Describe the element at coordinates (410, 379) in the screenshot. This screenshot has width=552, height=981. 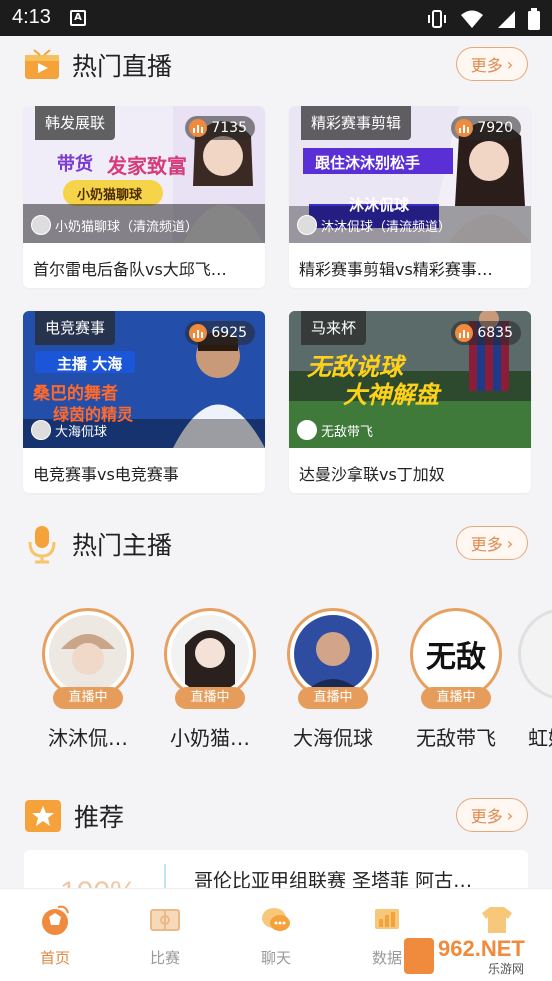
I see `live-thumbnail: 无敌说球 大神解盘 马来杯 6835 无敌带飞` at that location.